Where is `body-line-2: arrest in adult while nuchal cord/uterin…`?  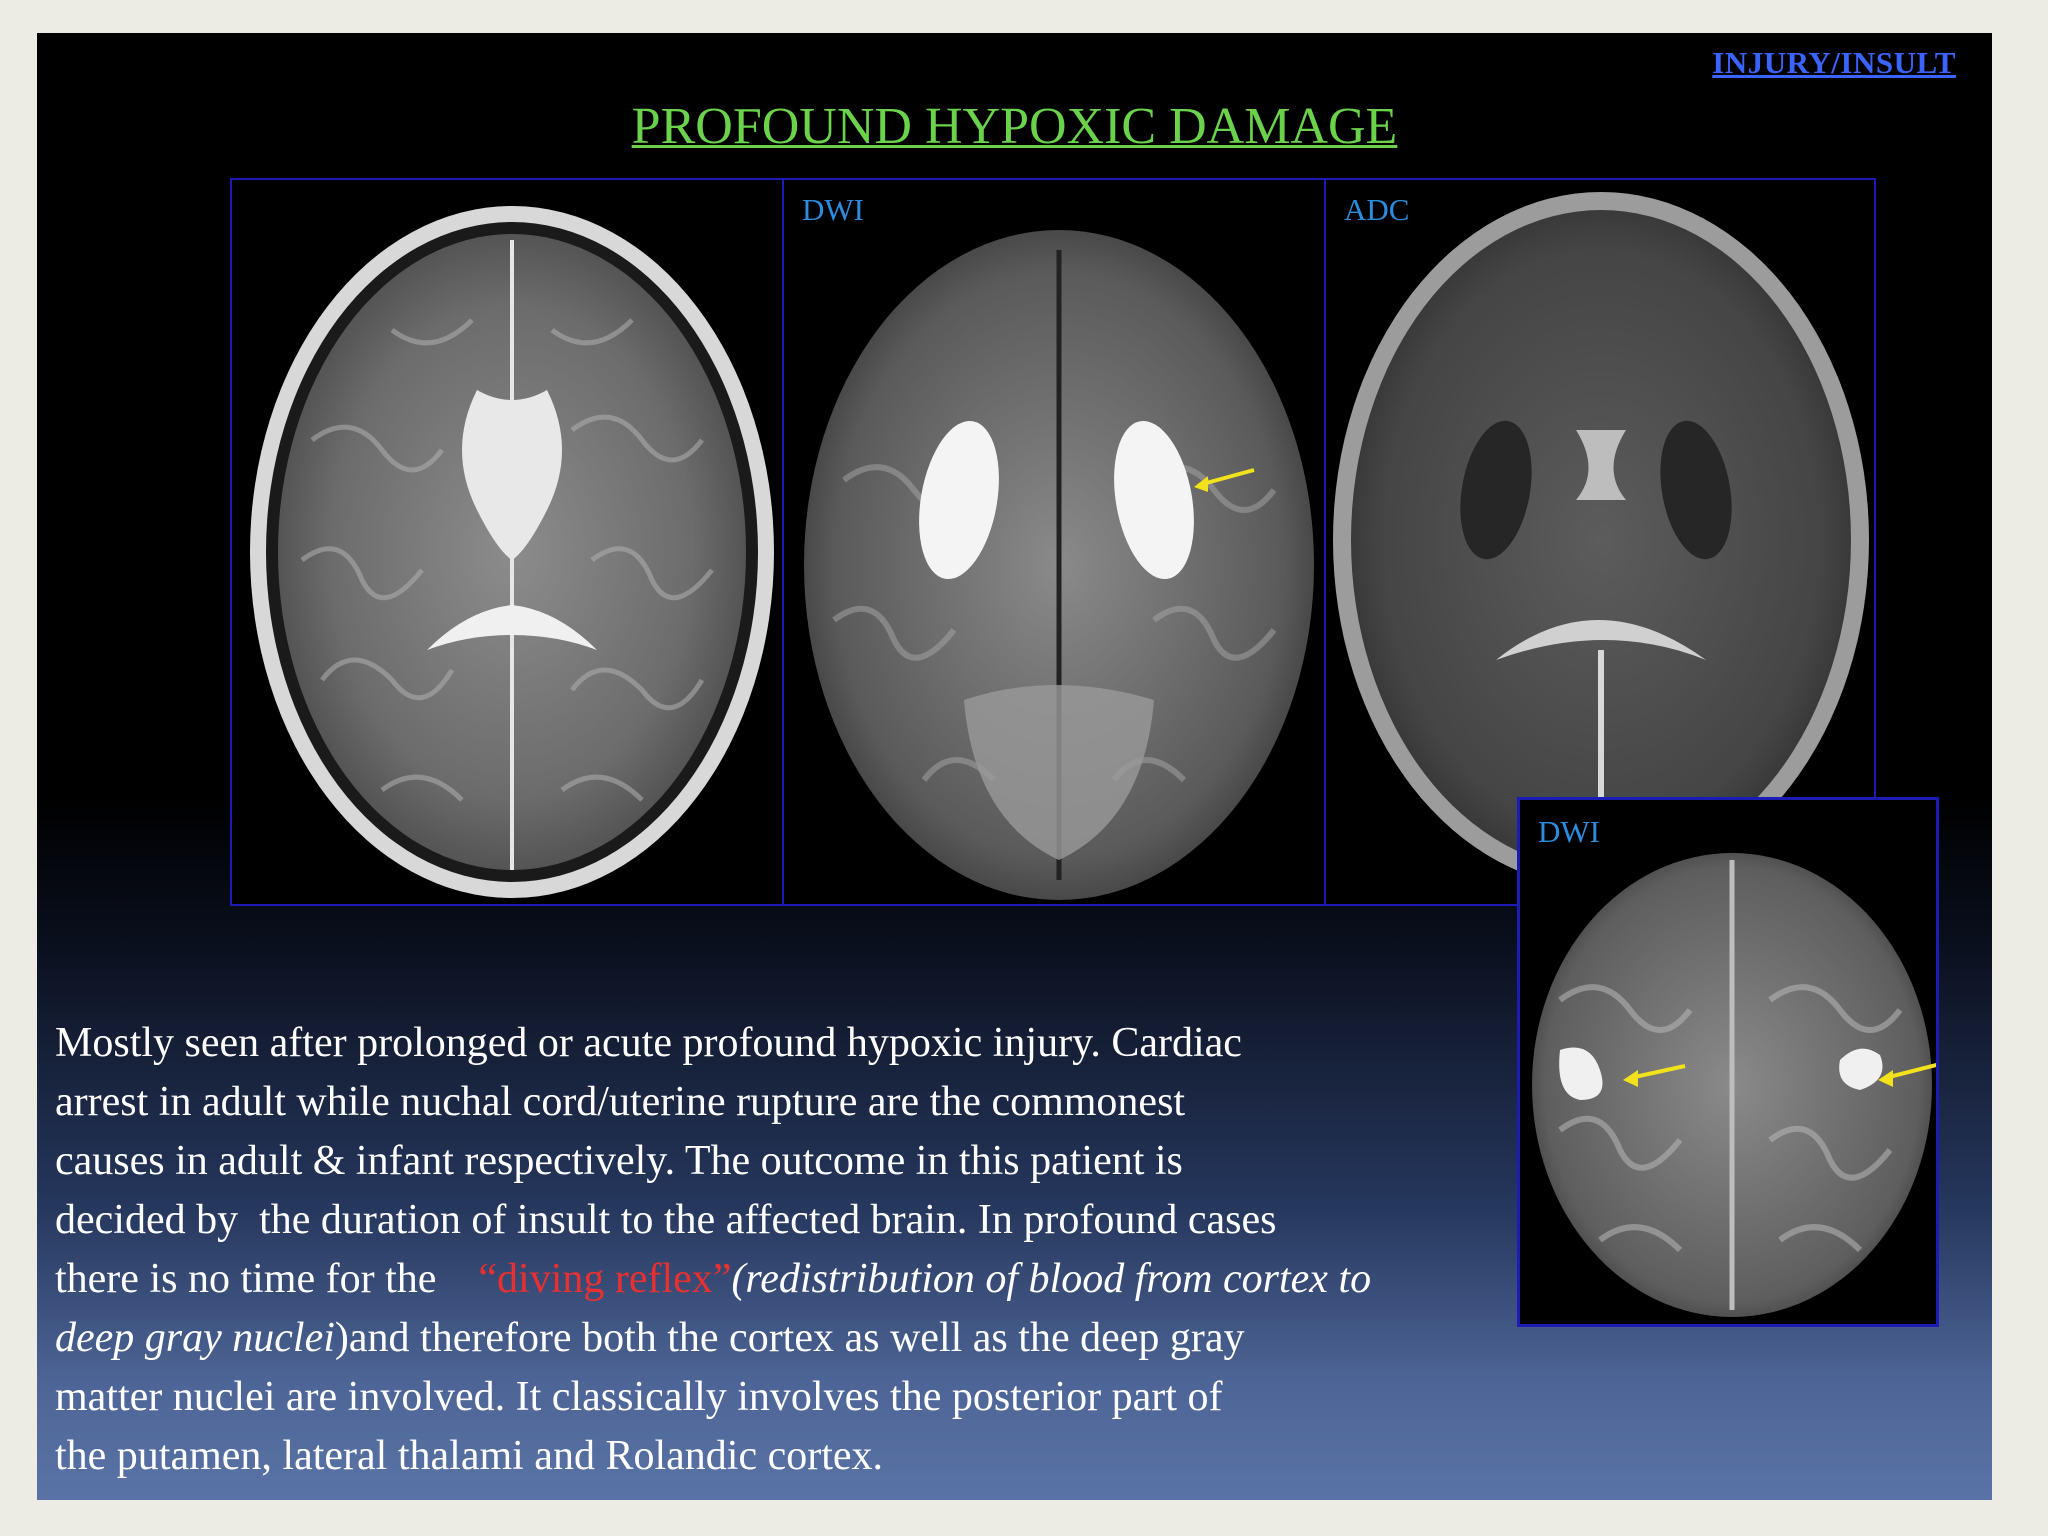
body-line-2: arrest in adult while nuchal cord/uterin… is located at coordinates (620, 1102).